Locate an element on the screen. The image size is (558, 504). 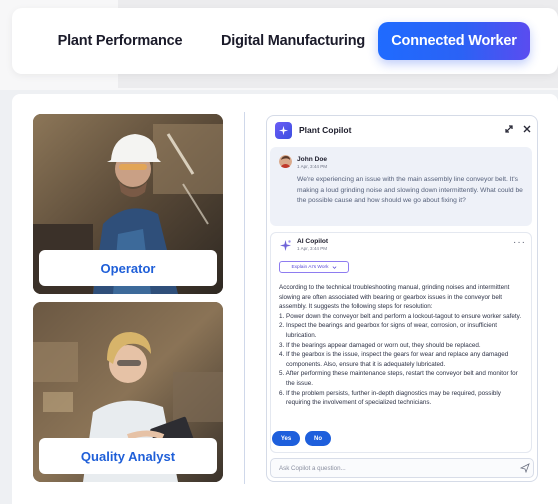
persona-card-operator: Operator is located at coordinates (128, 204).